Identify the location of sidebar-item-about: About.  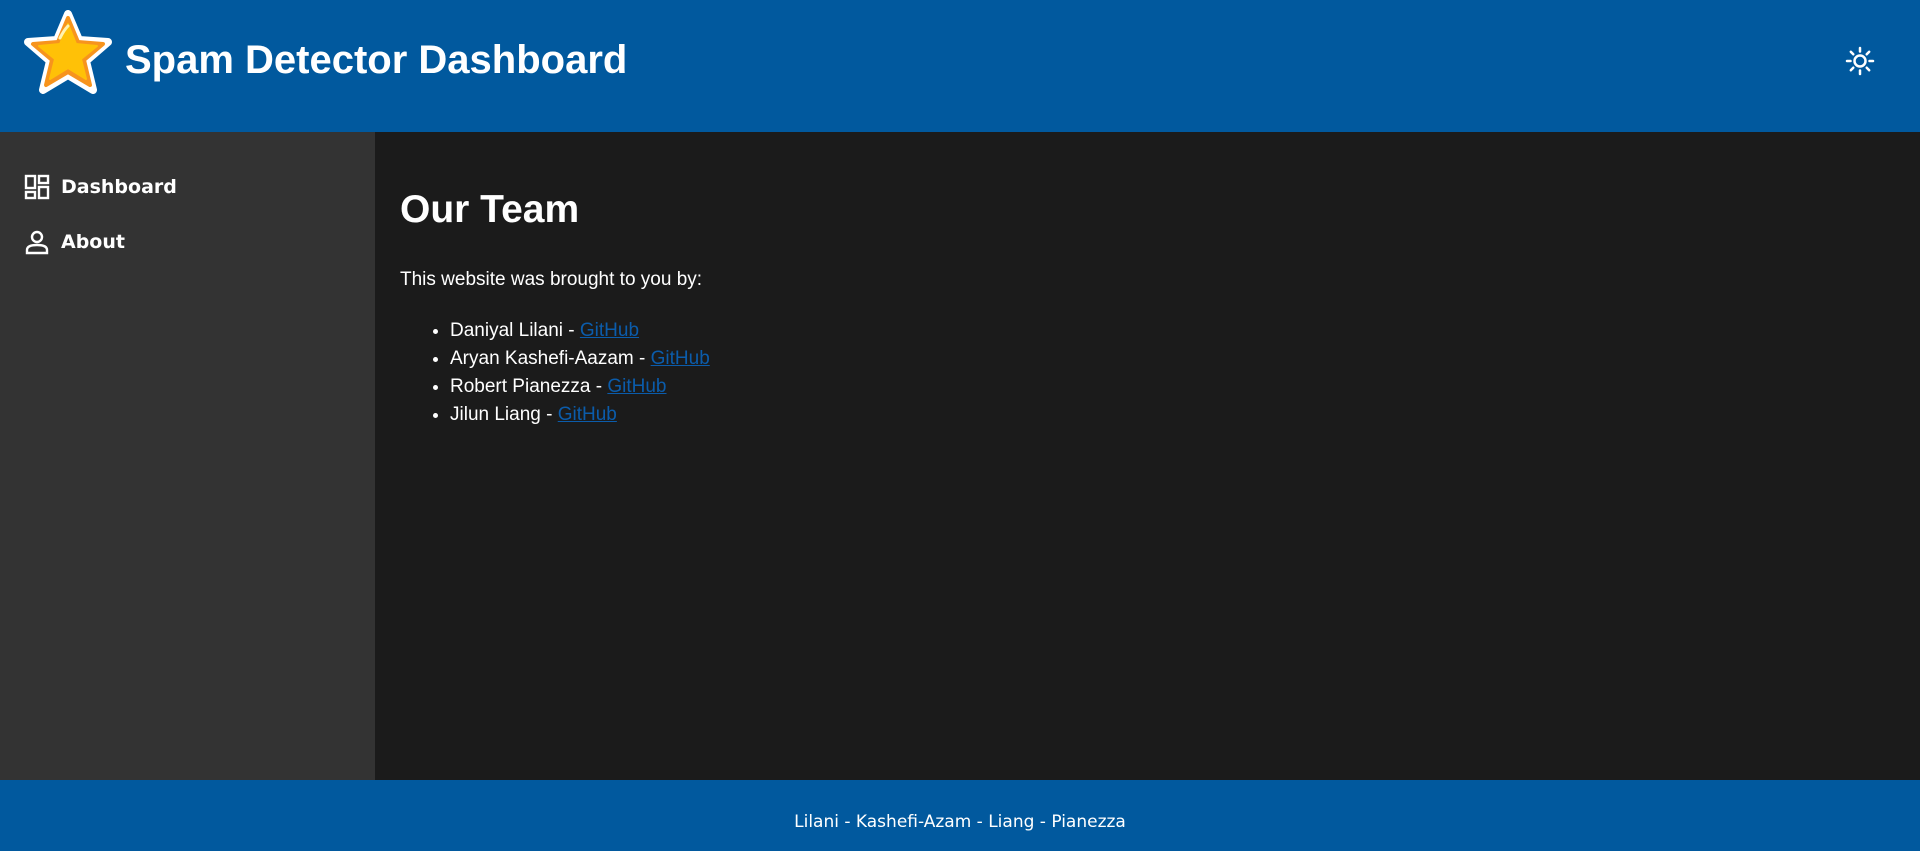
(74, 242).